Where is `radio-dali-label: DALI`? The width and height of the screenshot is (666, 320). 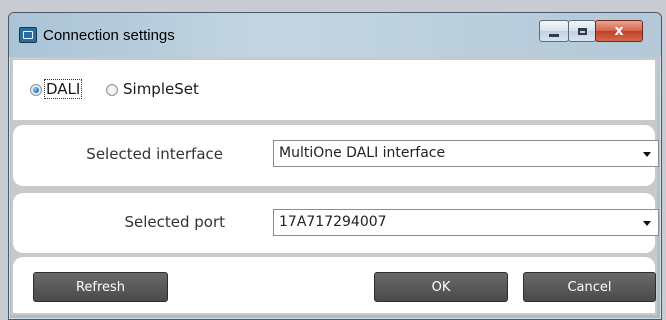 radio-dali-label: DALI is located at coordinates (63, 89).